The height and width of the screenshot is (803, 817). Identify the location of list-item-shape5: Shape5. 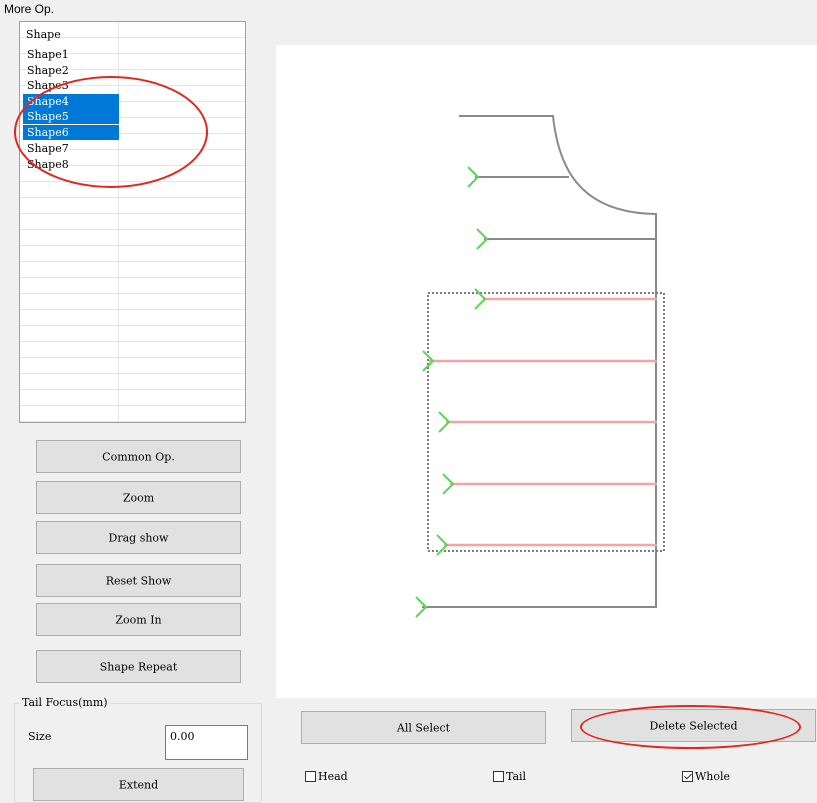
(71, 116).